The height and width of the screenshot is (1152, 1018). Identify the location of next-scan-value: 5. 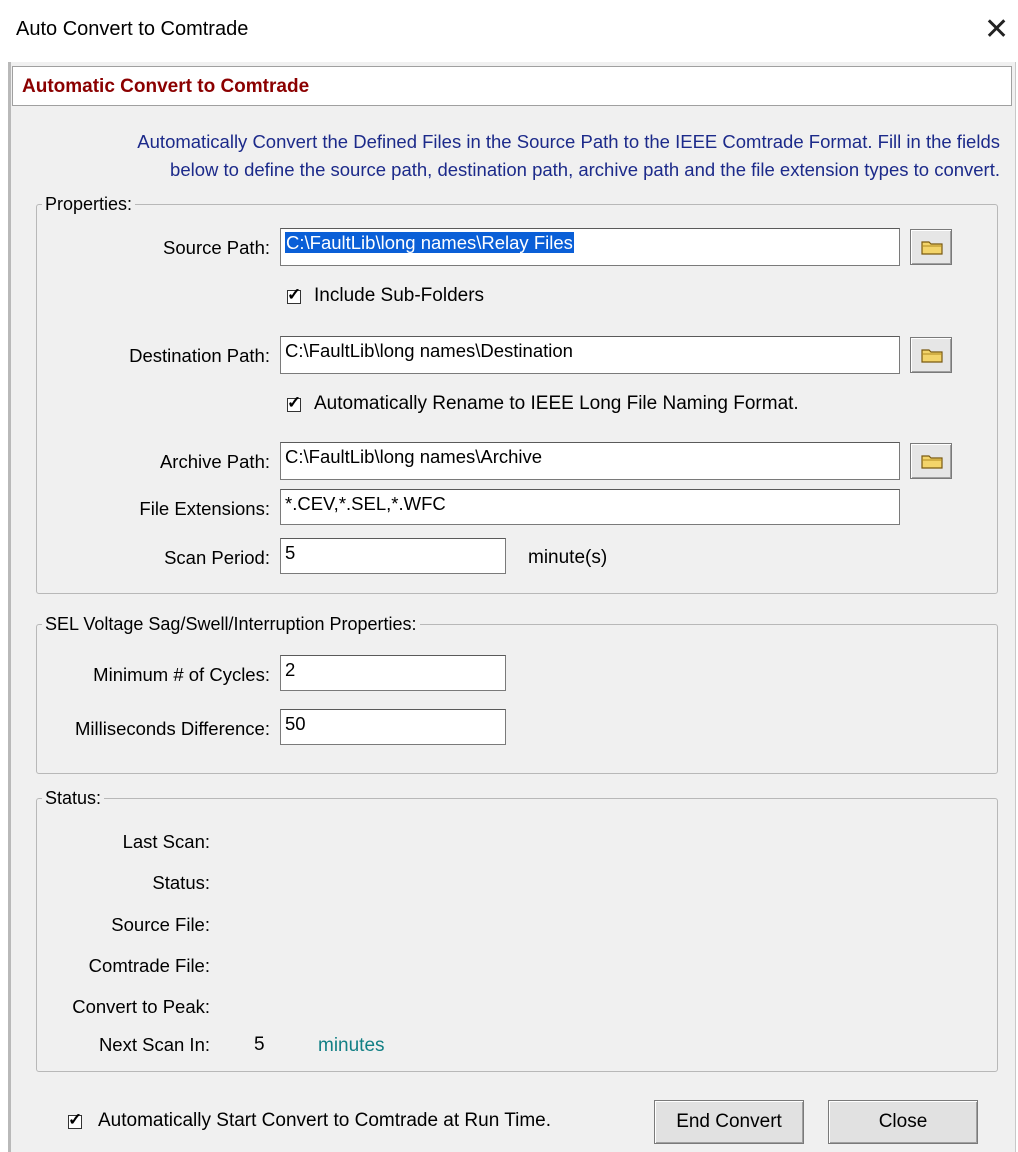
(259, 1044).